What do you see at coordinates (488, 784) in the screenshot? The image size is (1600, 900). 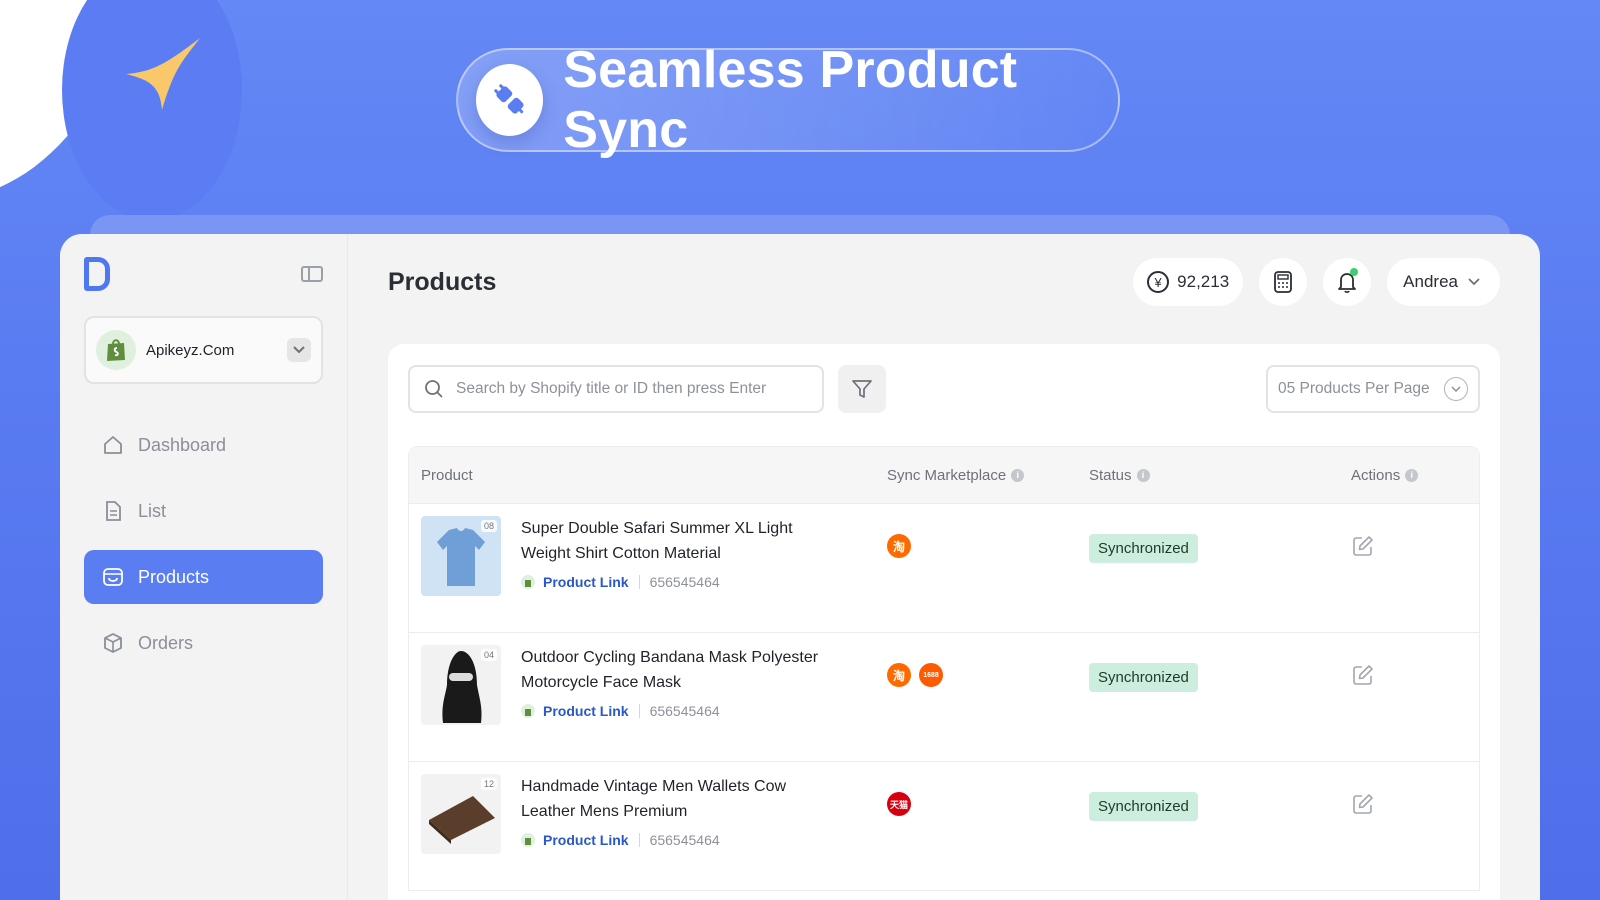 I see `image-count: 12` at bounding box center [488, 784].